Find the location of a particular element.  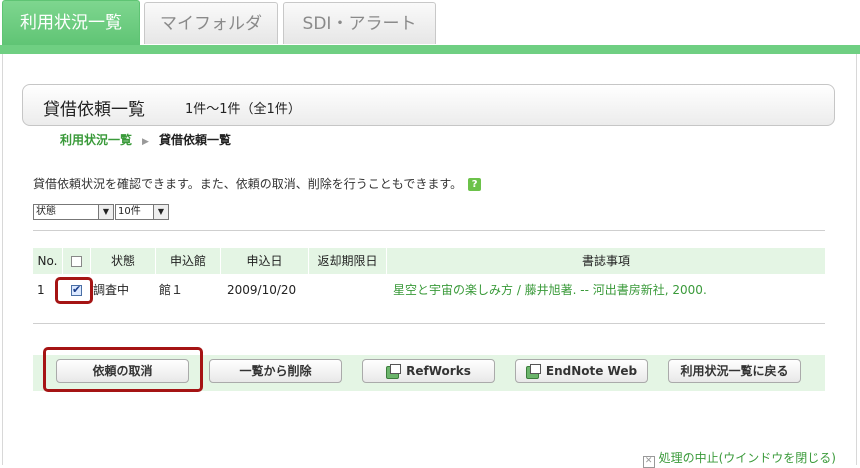

col-status: 状態 is located at coordinates (123, 261).